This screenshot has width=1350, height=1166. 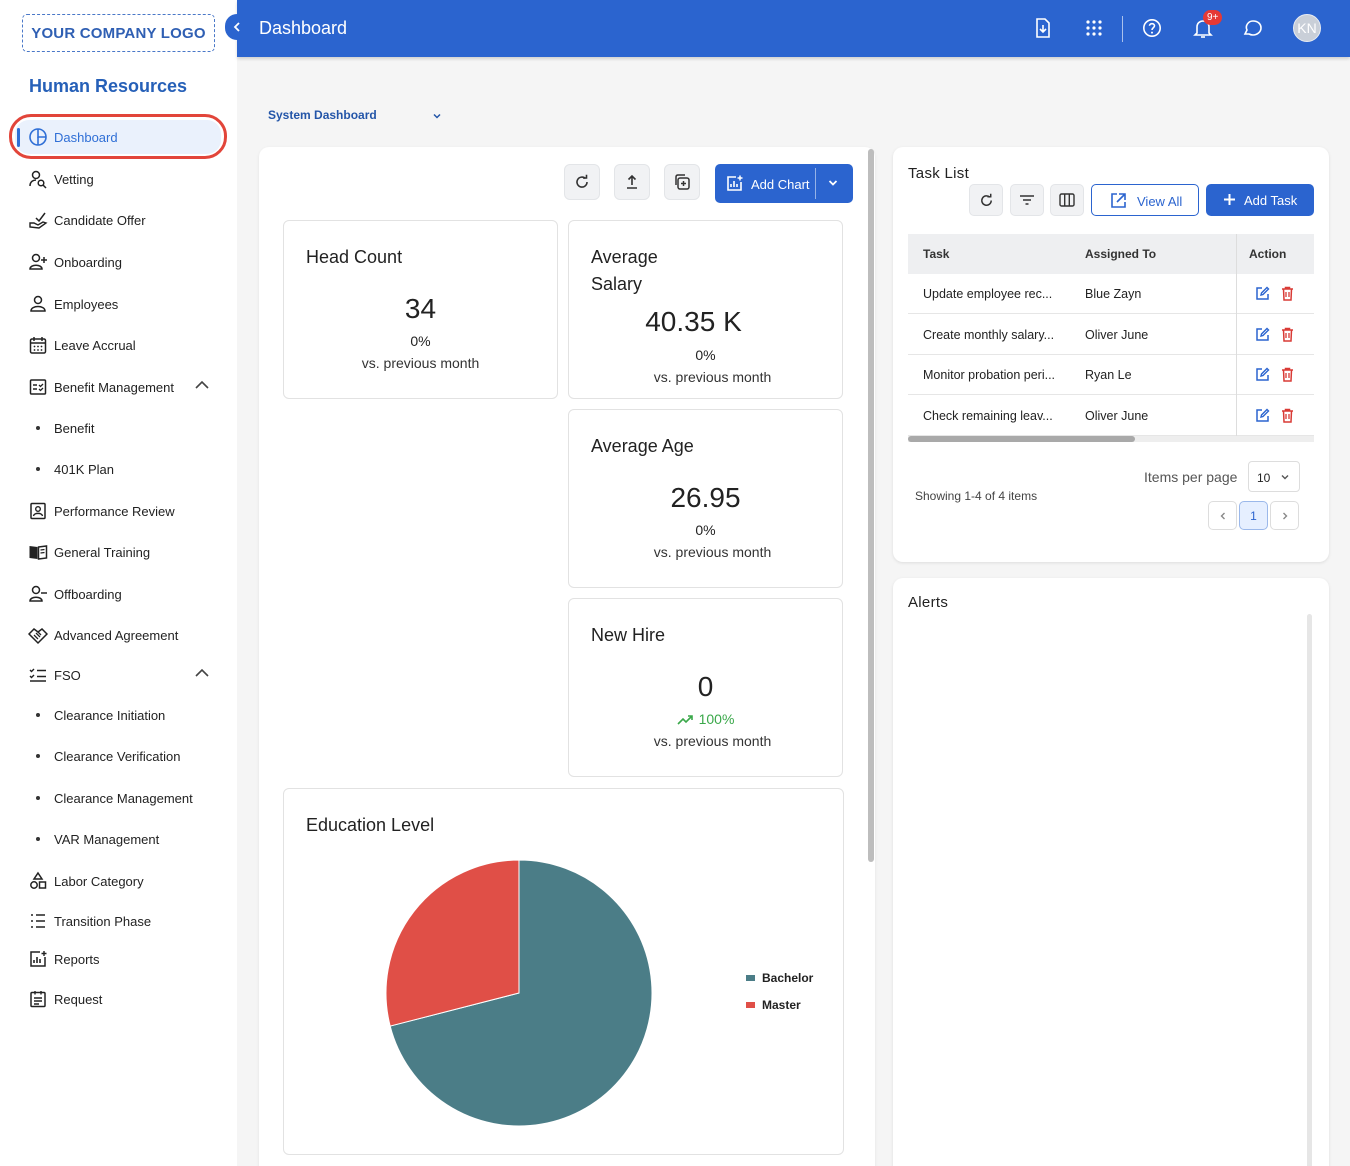 What do you see at coordinates (1067, 200) in the screenshot?
I see `task-columns-button` at bounding box center [1067, 200].